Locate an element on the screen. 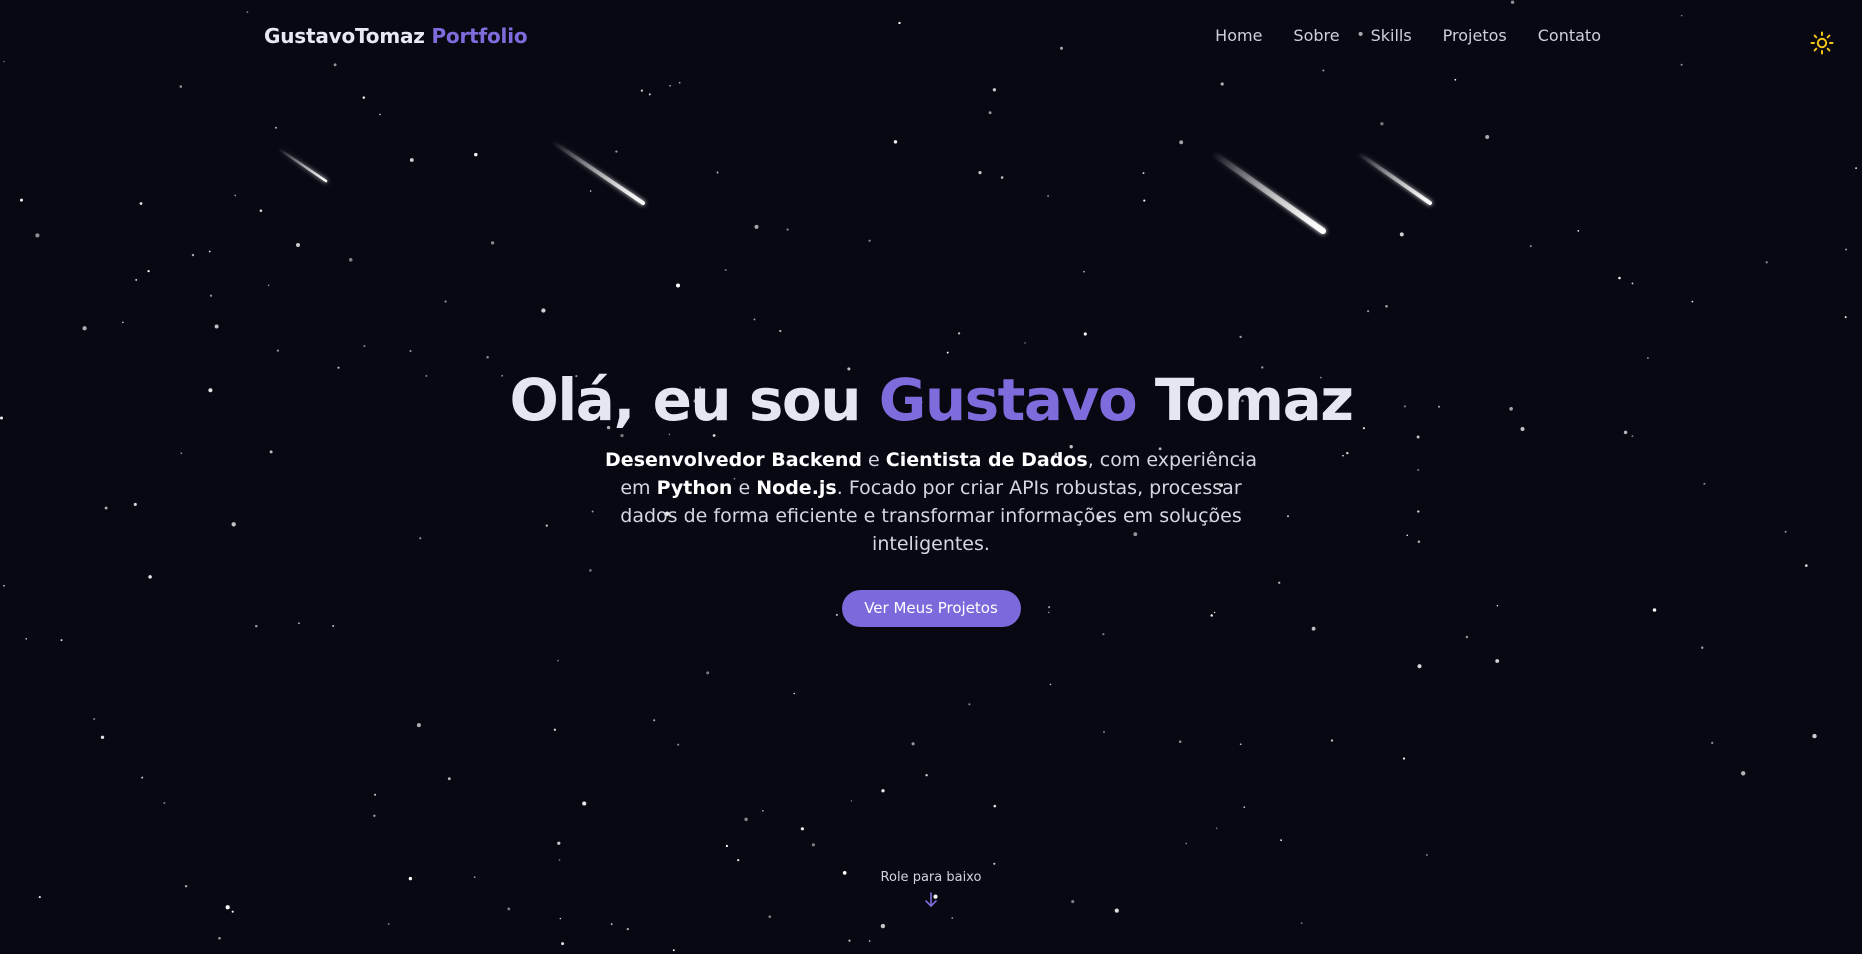  sun-icon is located at coordinates (1822, 43).